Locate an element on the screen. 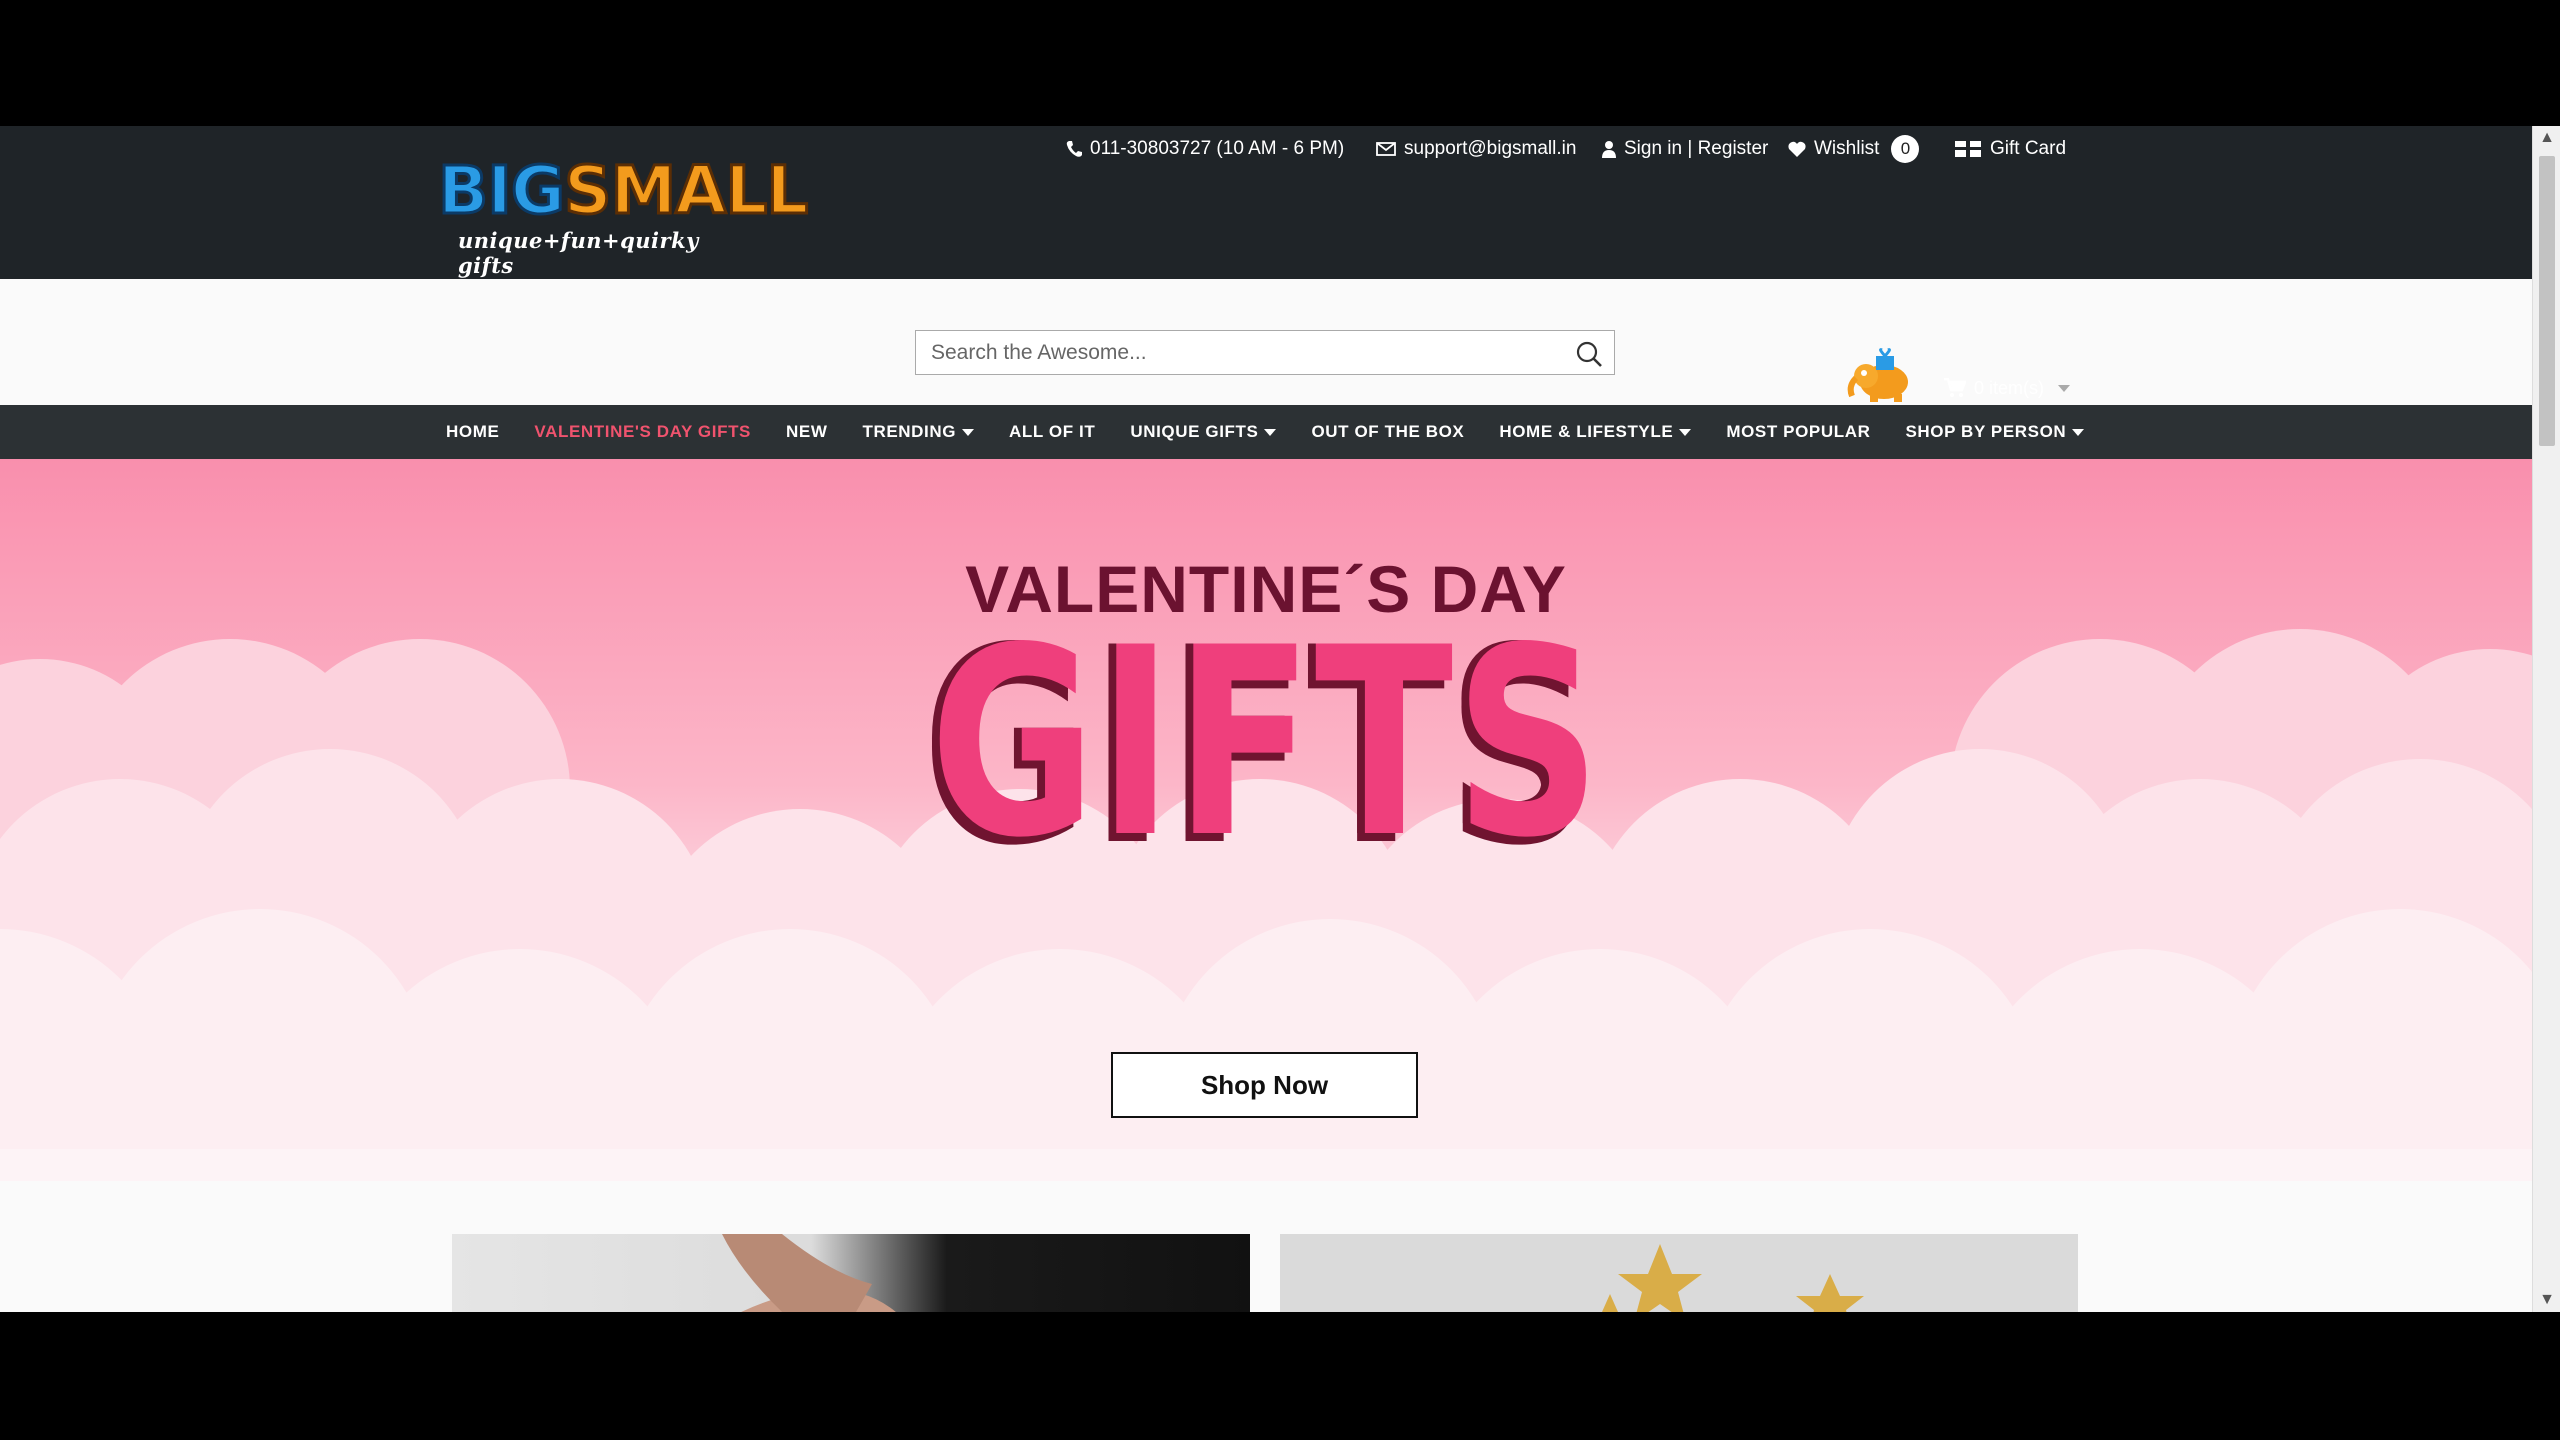  search-icon is located at coordinates (1589, 354).